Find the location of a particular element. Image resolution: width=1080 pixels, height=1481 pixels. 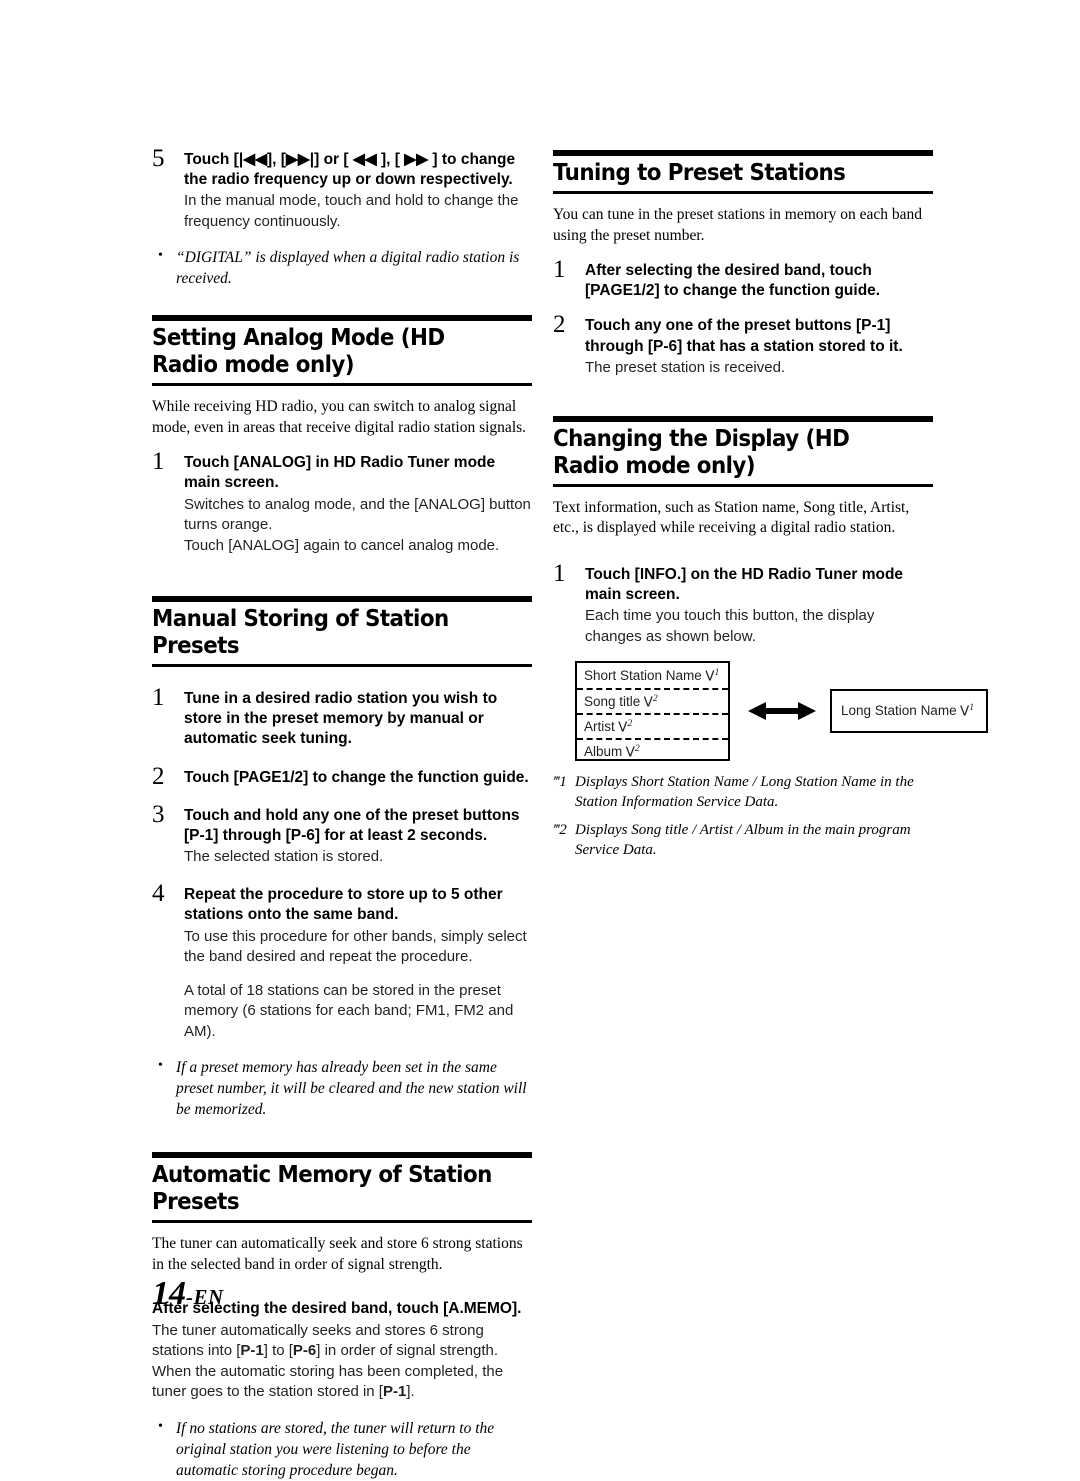

step-5-title-prefix: Touch [ is located at coordinates (211, 159).